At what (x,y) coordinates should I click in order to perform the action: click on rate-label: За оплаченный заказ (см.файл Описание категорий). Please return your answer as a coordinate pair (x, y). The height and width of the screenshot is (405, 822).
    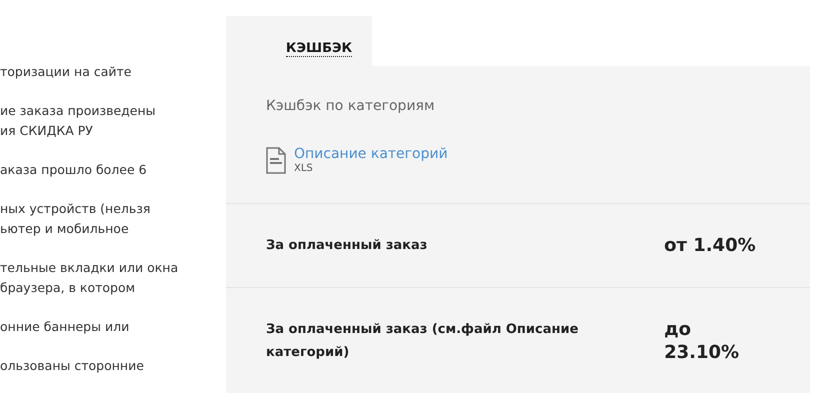
    Looking at the image, I should click on (423, 341).